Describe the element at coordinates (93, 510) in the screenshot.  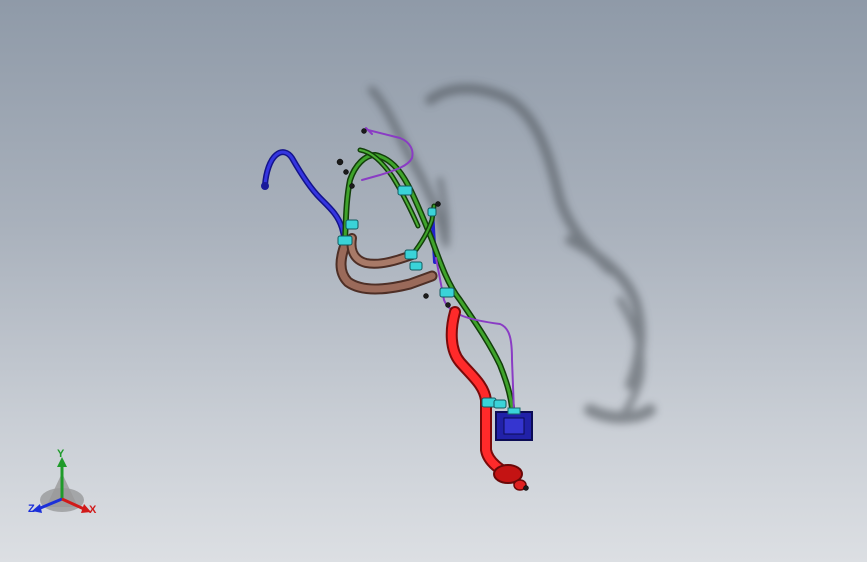
I see `triad-x-label: X` at that location.